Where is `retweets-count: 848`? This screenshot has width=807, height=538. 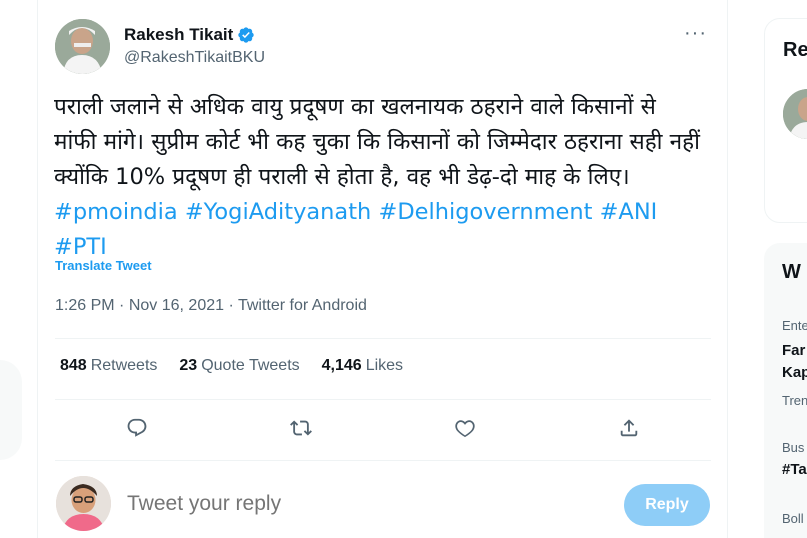 retweets-count: 848 is located at coordinates (73, 365).